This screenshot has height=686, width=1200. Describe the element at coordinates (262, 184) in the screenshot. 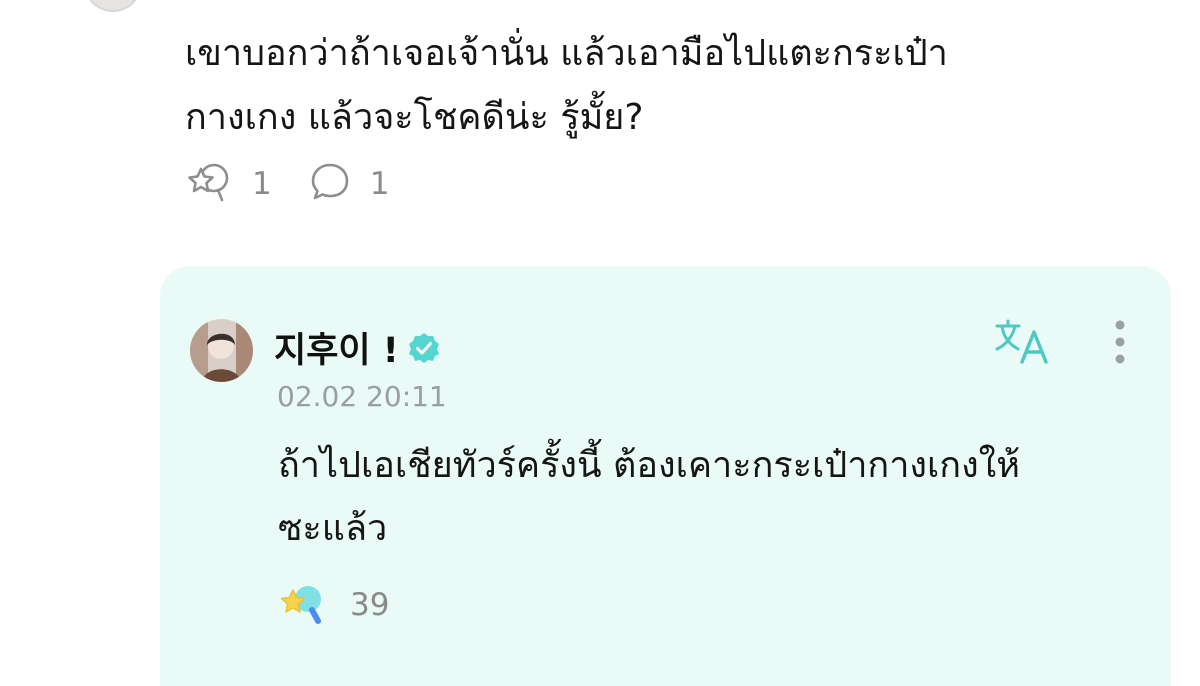

I see `cheer-count: 1` at that location.